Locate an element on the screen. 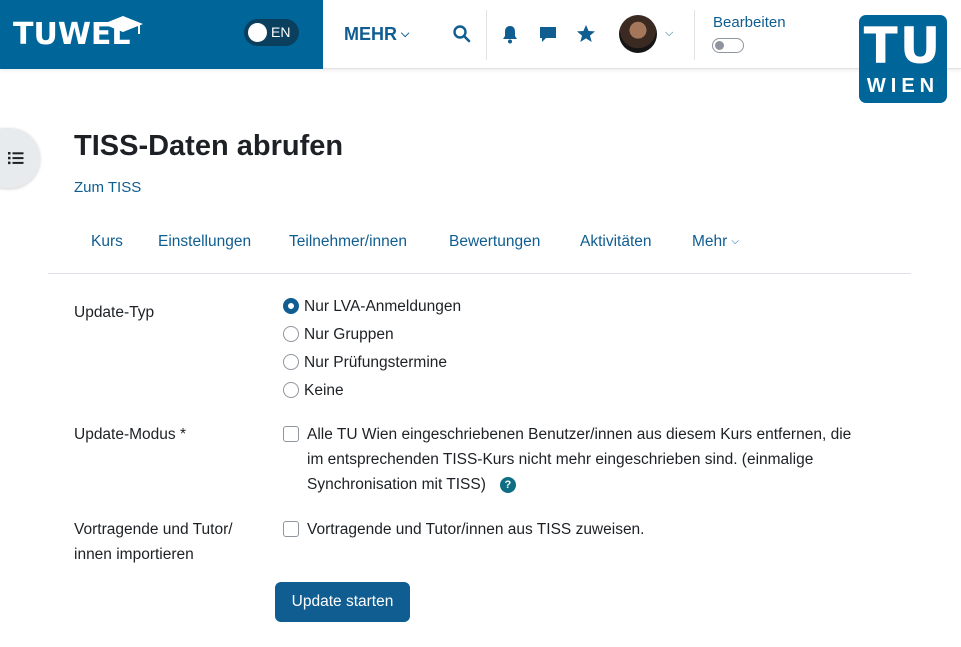  tu-wien-logo: TU WIEN is located at coordinates (903, 59).